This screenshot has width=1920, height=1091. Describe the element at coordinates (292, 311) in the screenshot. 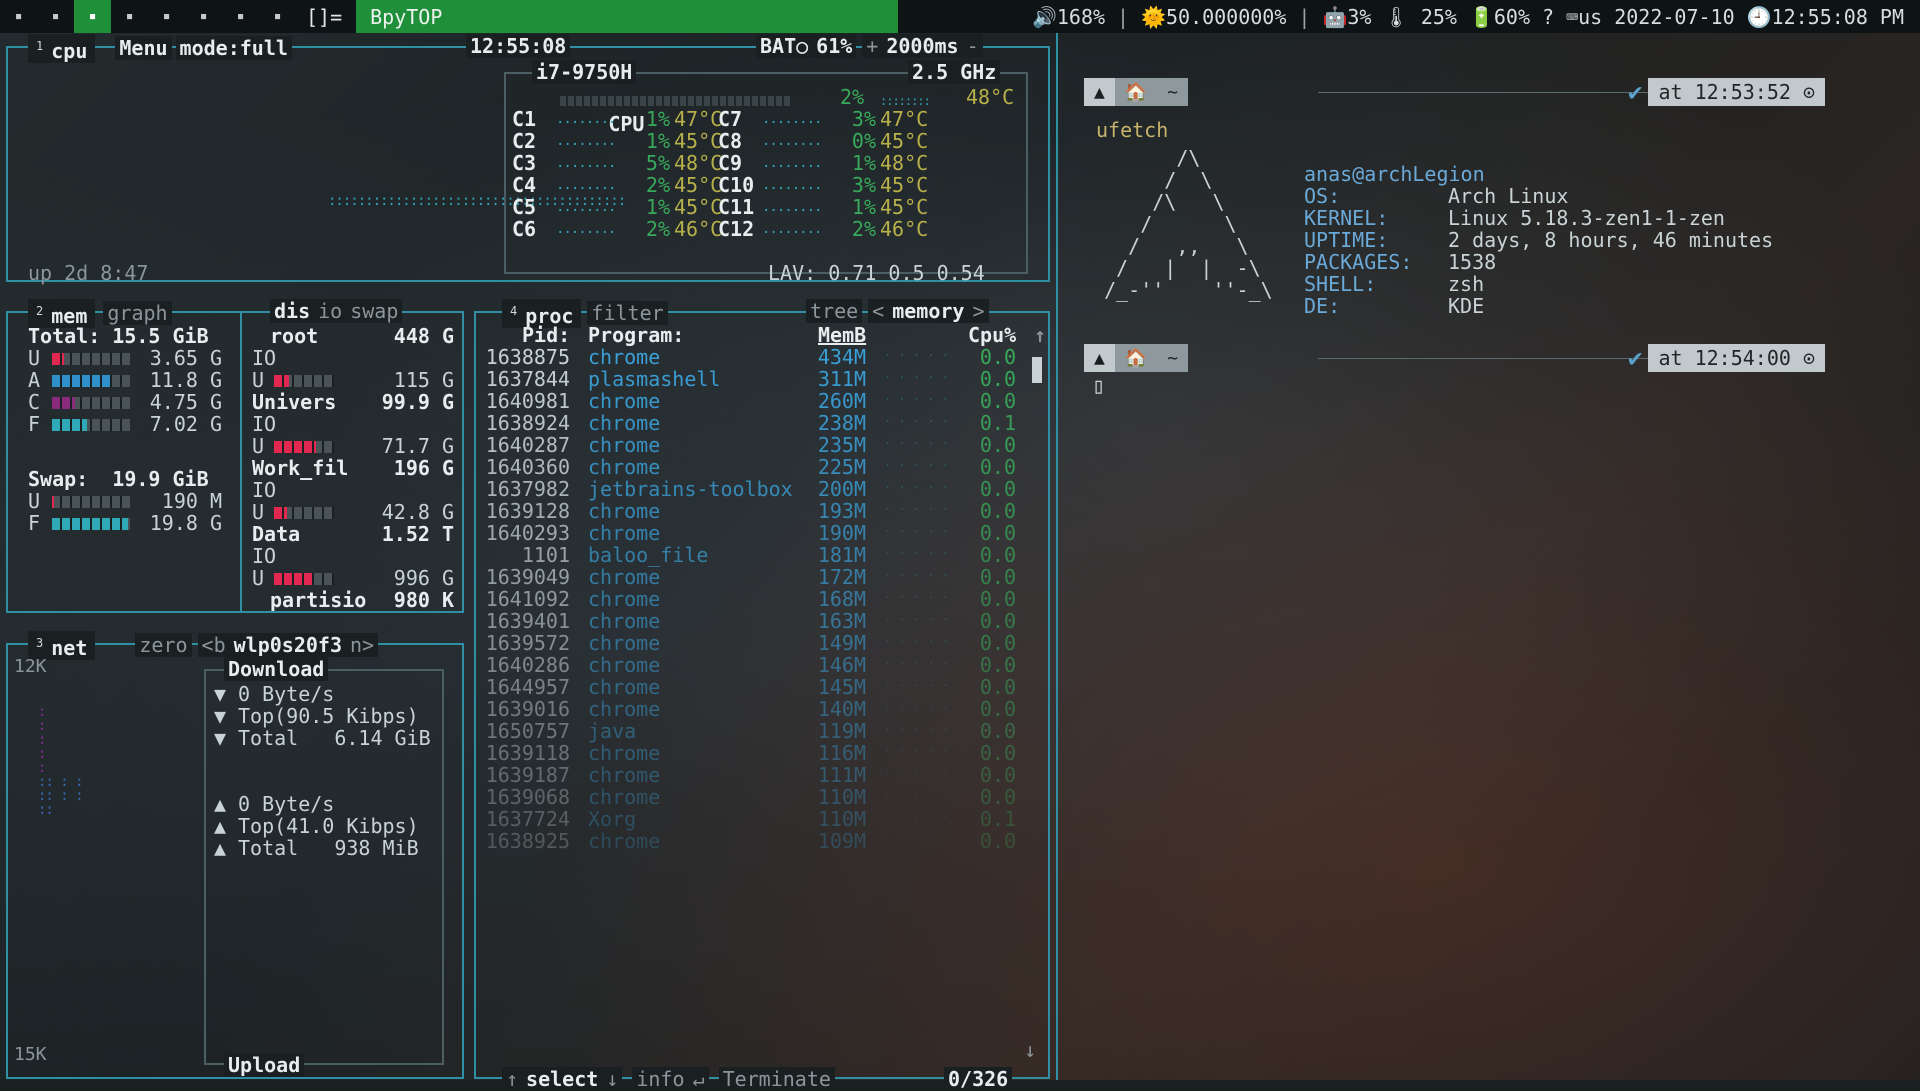

I see `disks-tab: dis` at that location.